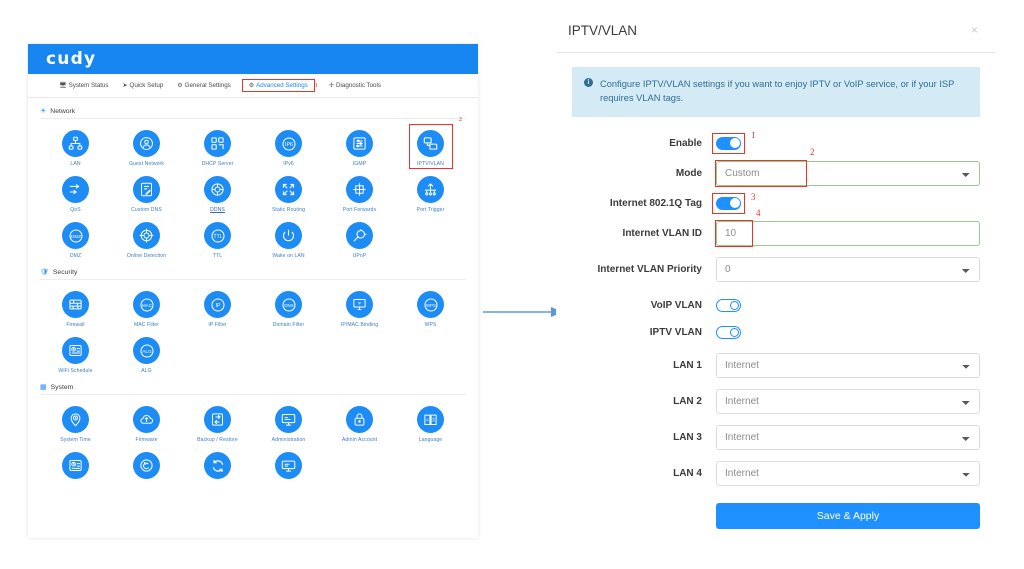 The height and width of the screenshot is (569, 1024). What do you see at coordinates (359, 144) in the screenshot?
I see `tile-igmp: IGMP` at bounding box center [359, 144].